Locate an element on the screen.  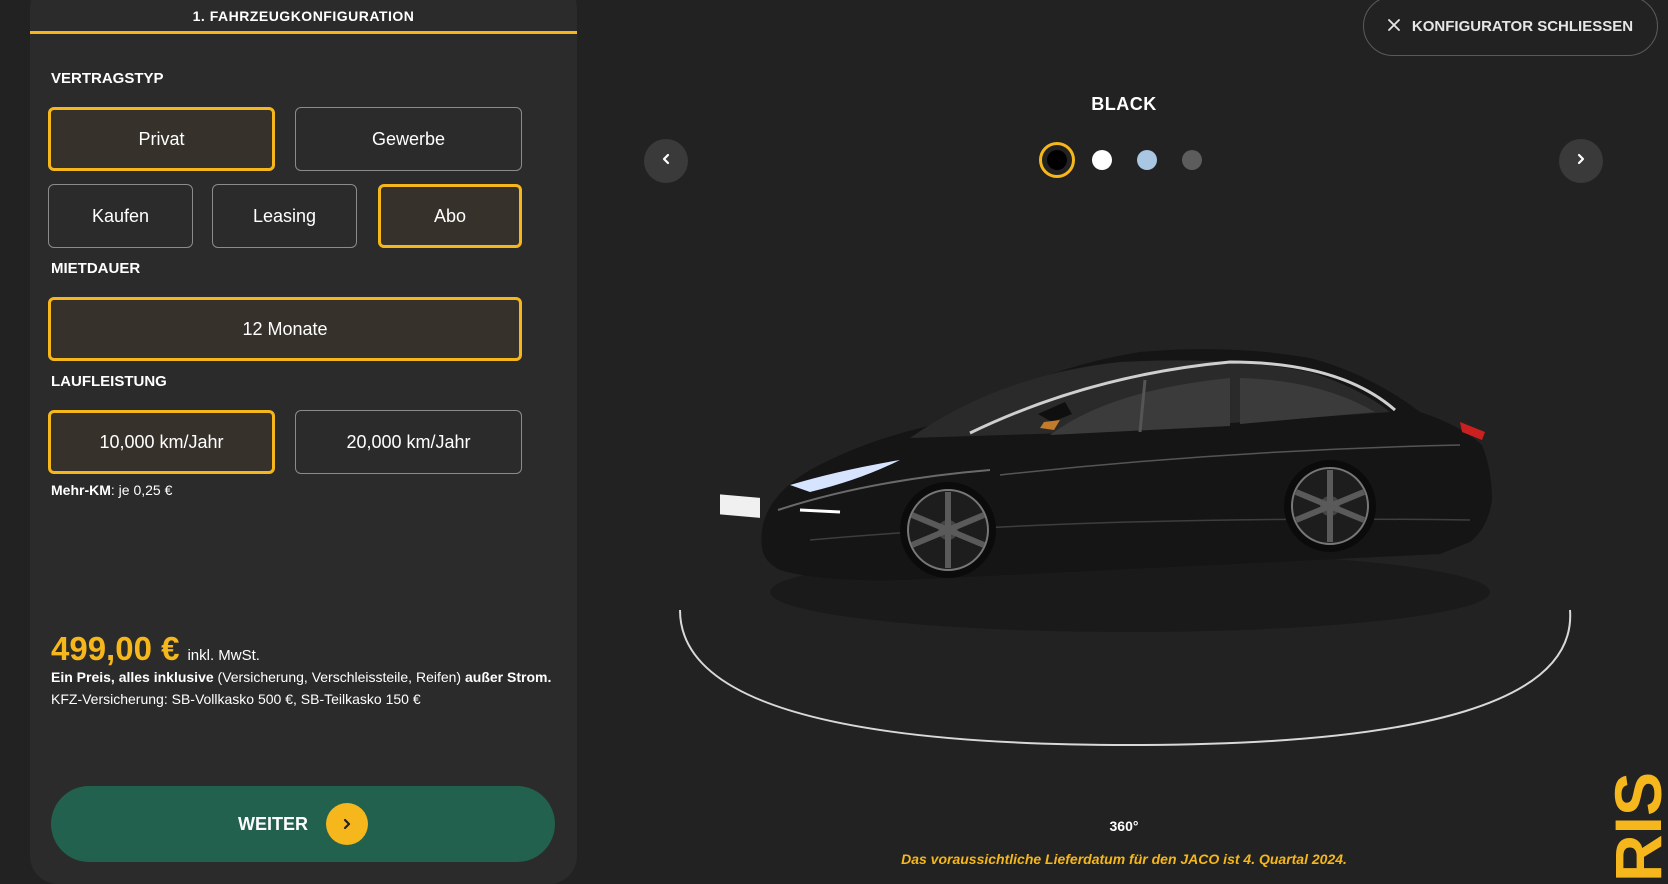
next-color-button is located at coordinates (1581, 161).